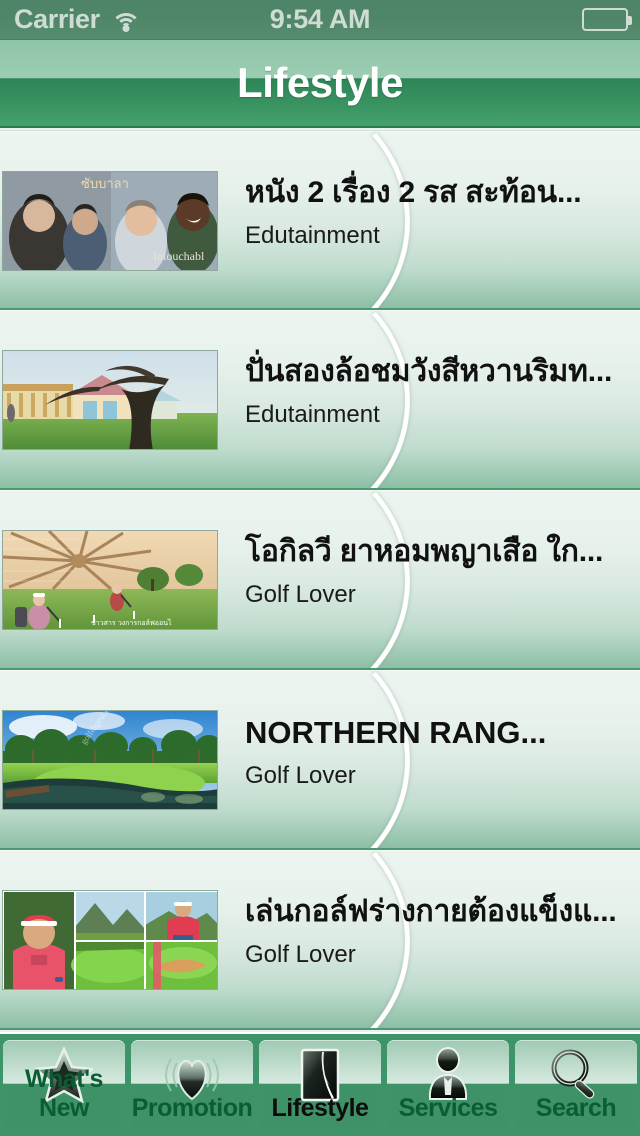 The width and height of the screenshot is (640, 1136). I want to click on svg-text: ซับบาลา, so click(105, 184).